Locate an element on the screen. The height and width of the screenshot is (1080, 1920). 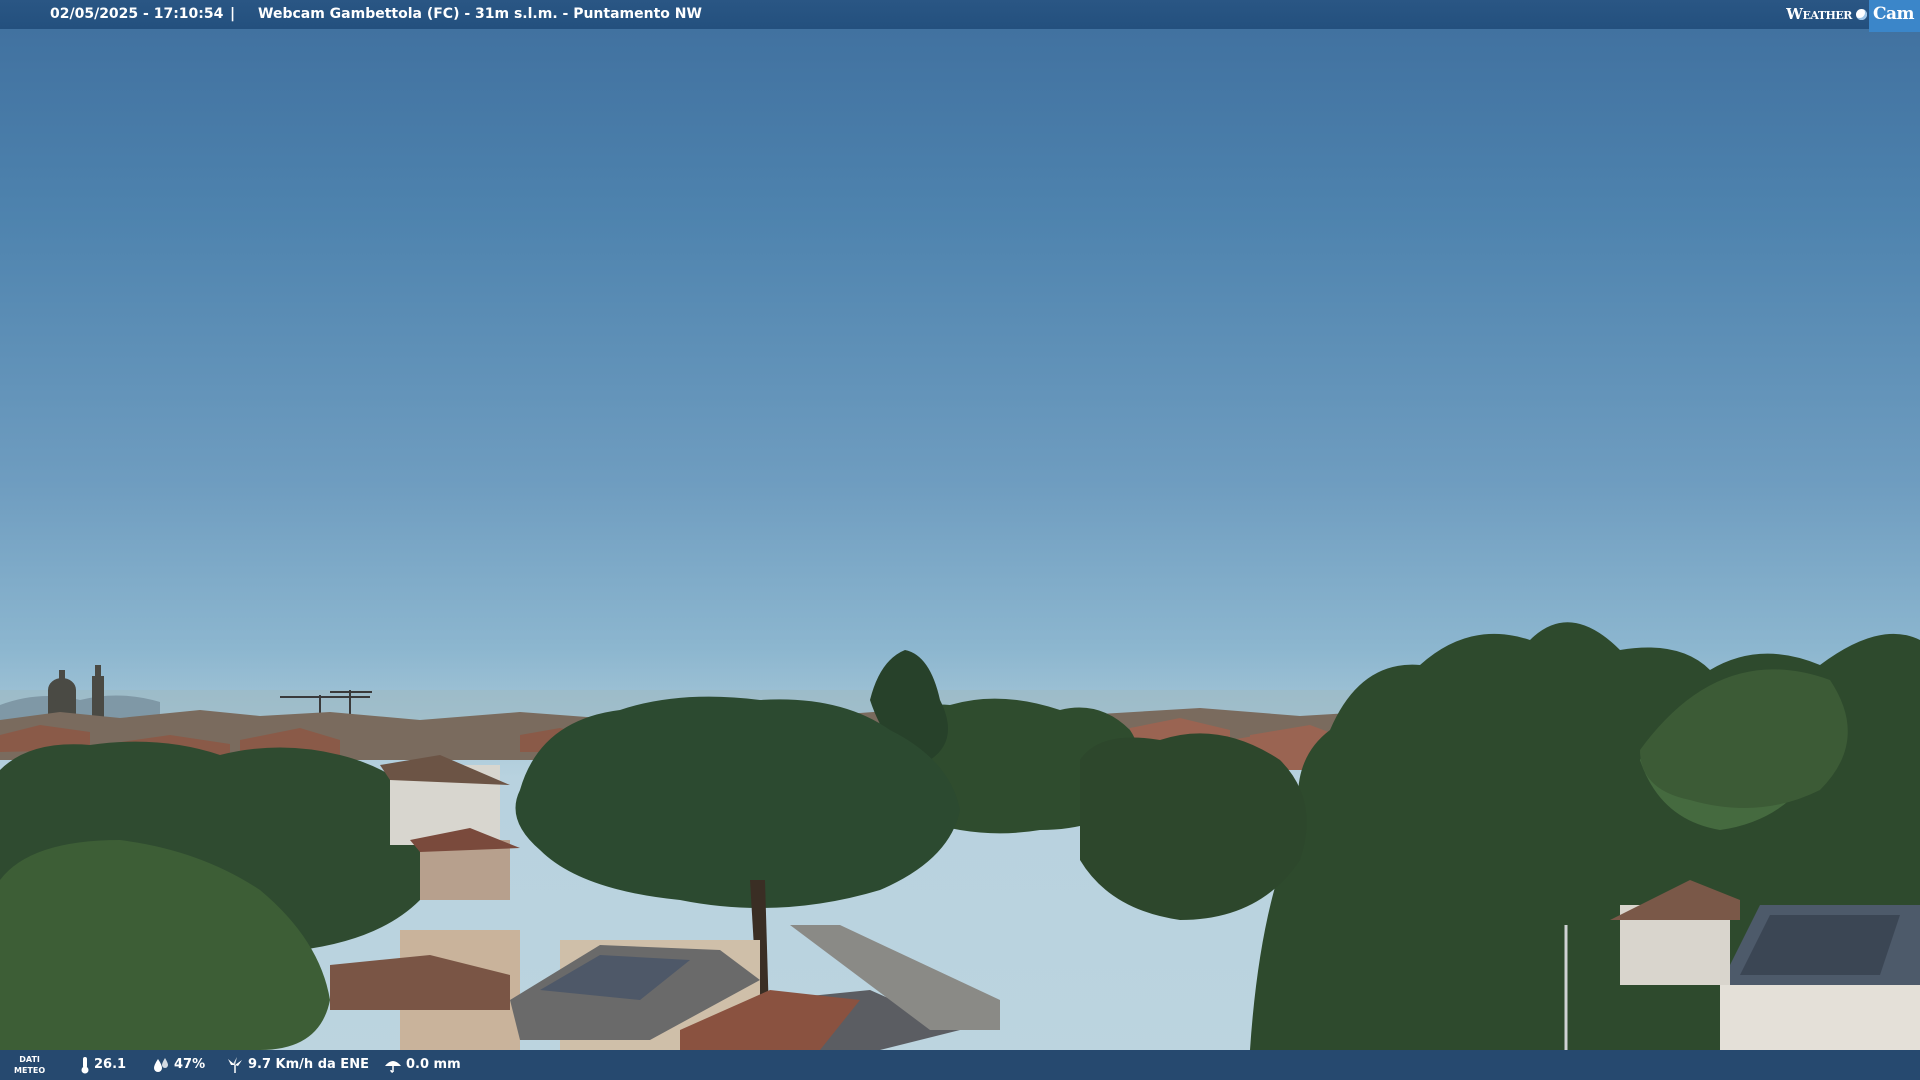
rain-value: 0.0 mm is located at coordinates (433, 1064).